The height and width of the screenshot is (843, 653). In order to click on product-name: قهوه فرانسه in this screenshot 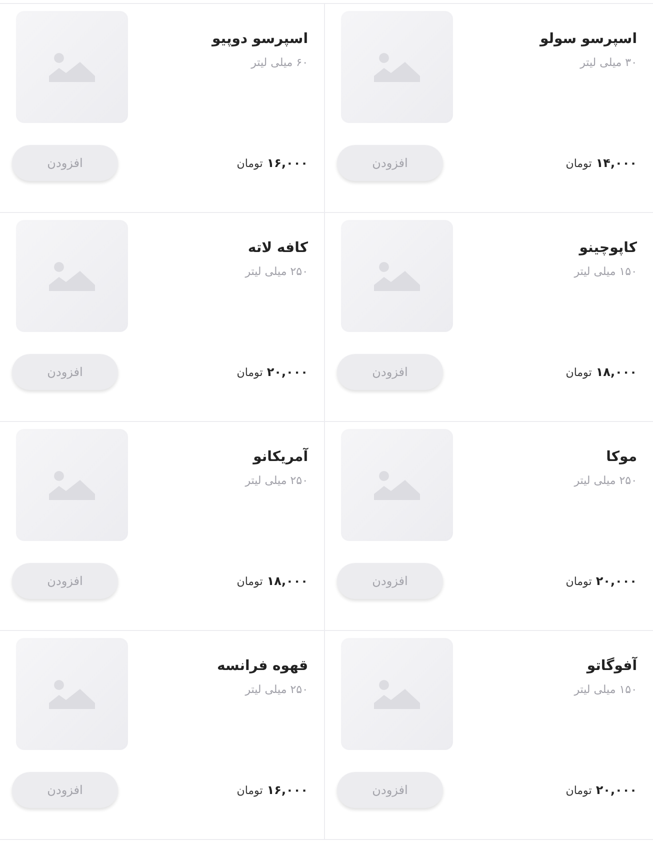, I will do `click(262, 666)`.